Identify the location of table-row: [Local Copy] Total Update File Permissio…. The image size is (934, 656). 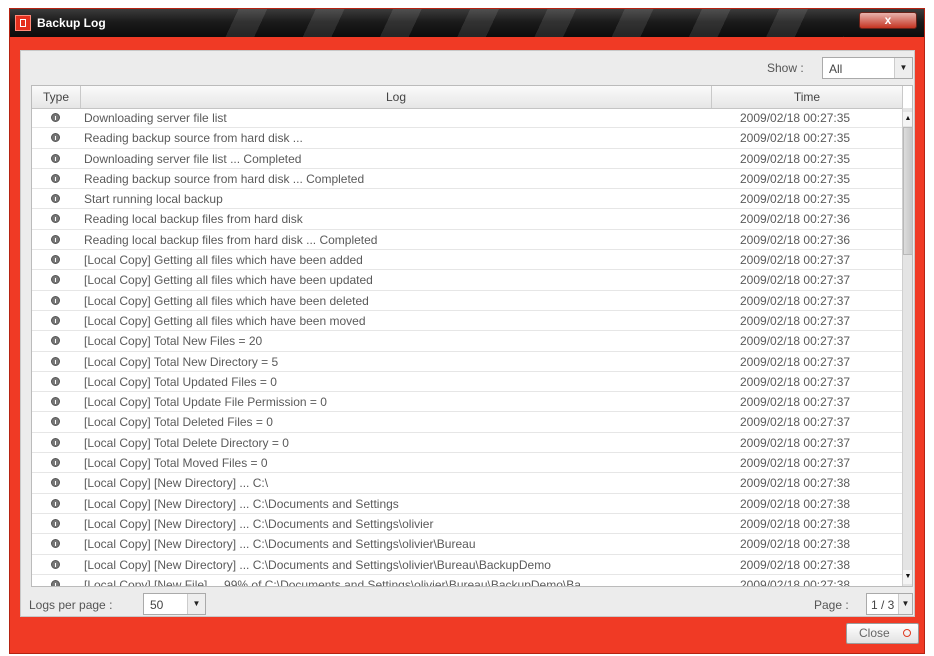
(467, 402).